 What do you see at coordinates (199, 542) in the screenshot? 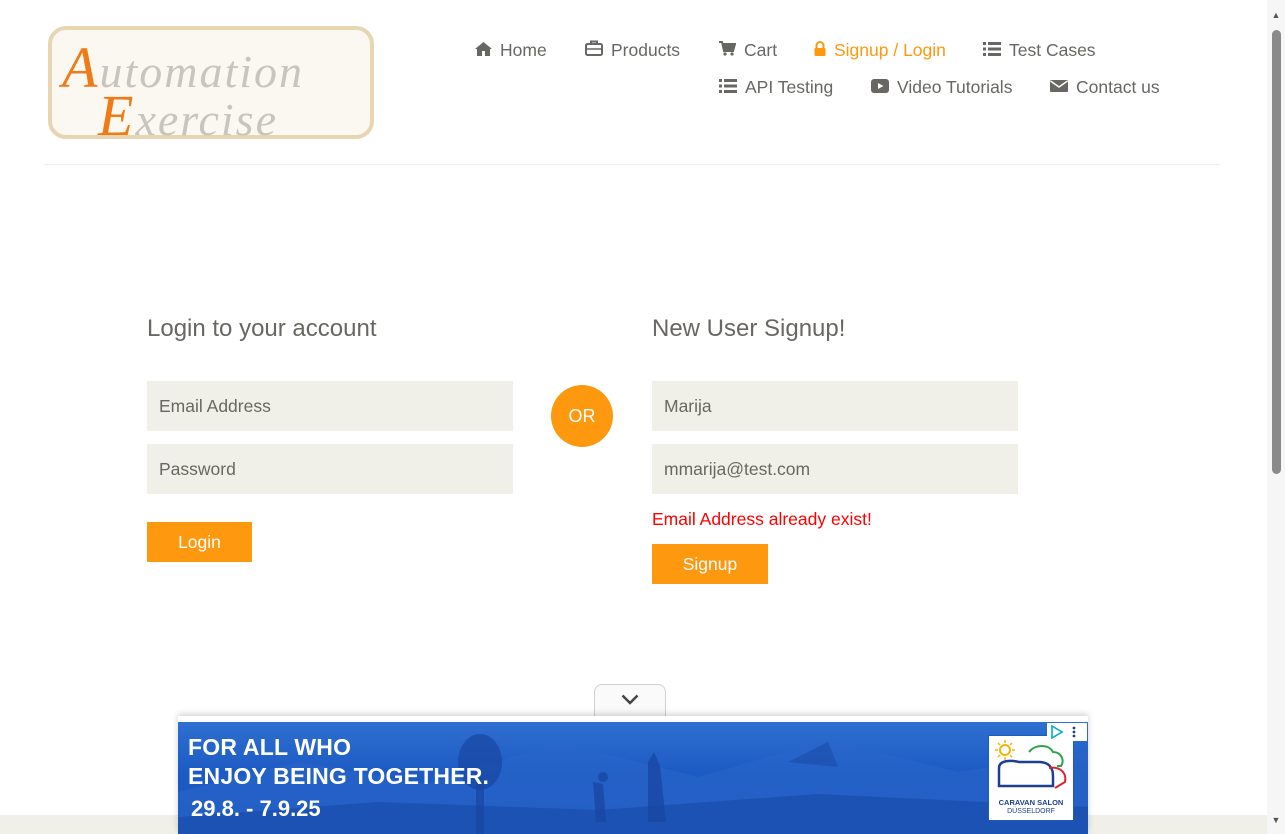
I see `login-button: Login` at bounding box center [199, 542].